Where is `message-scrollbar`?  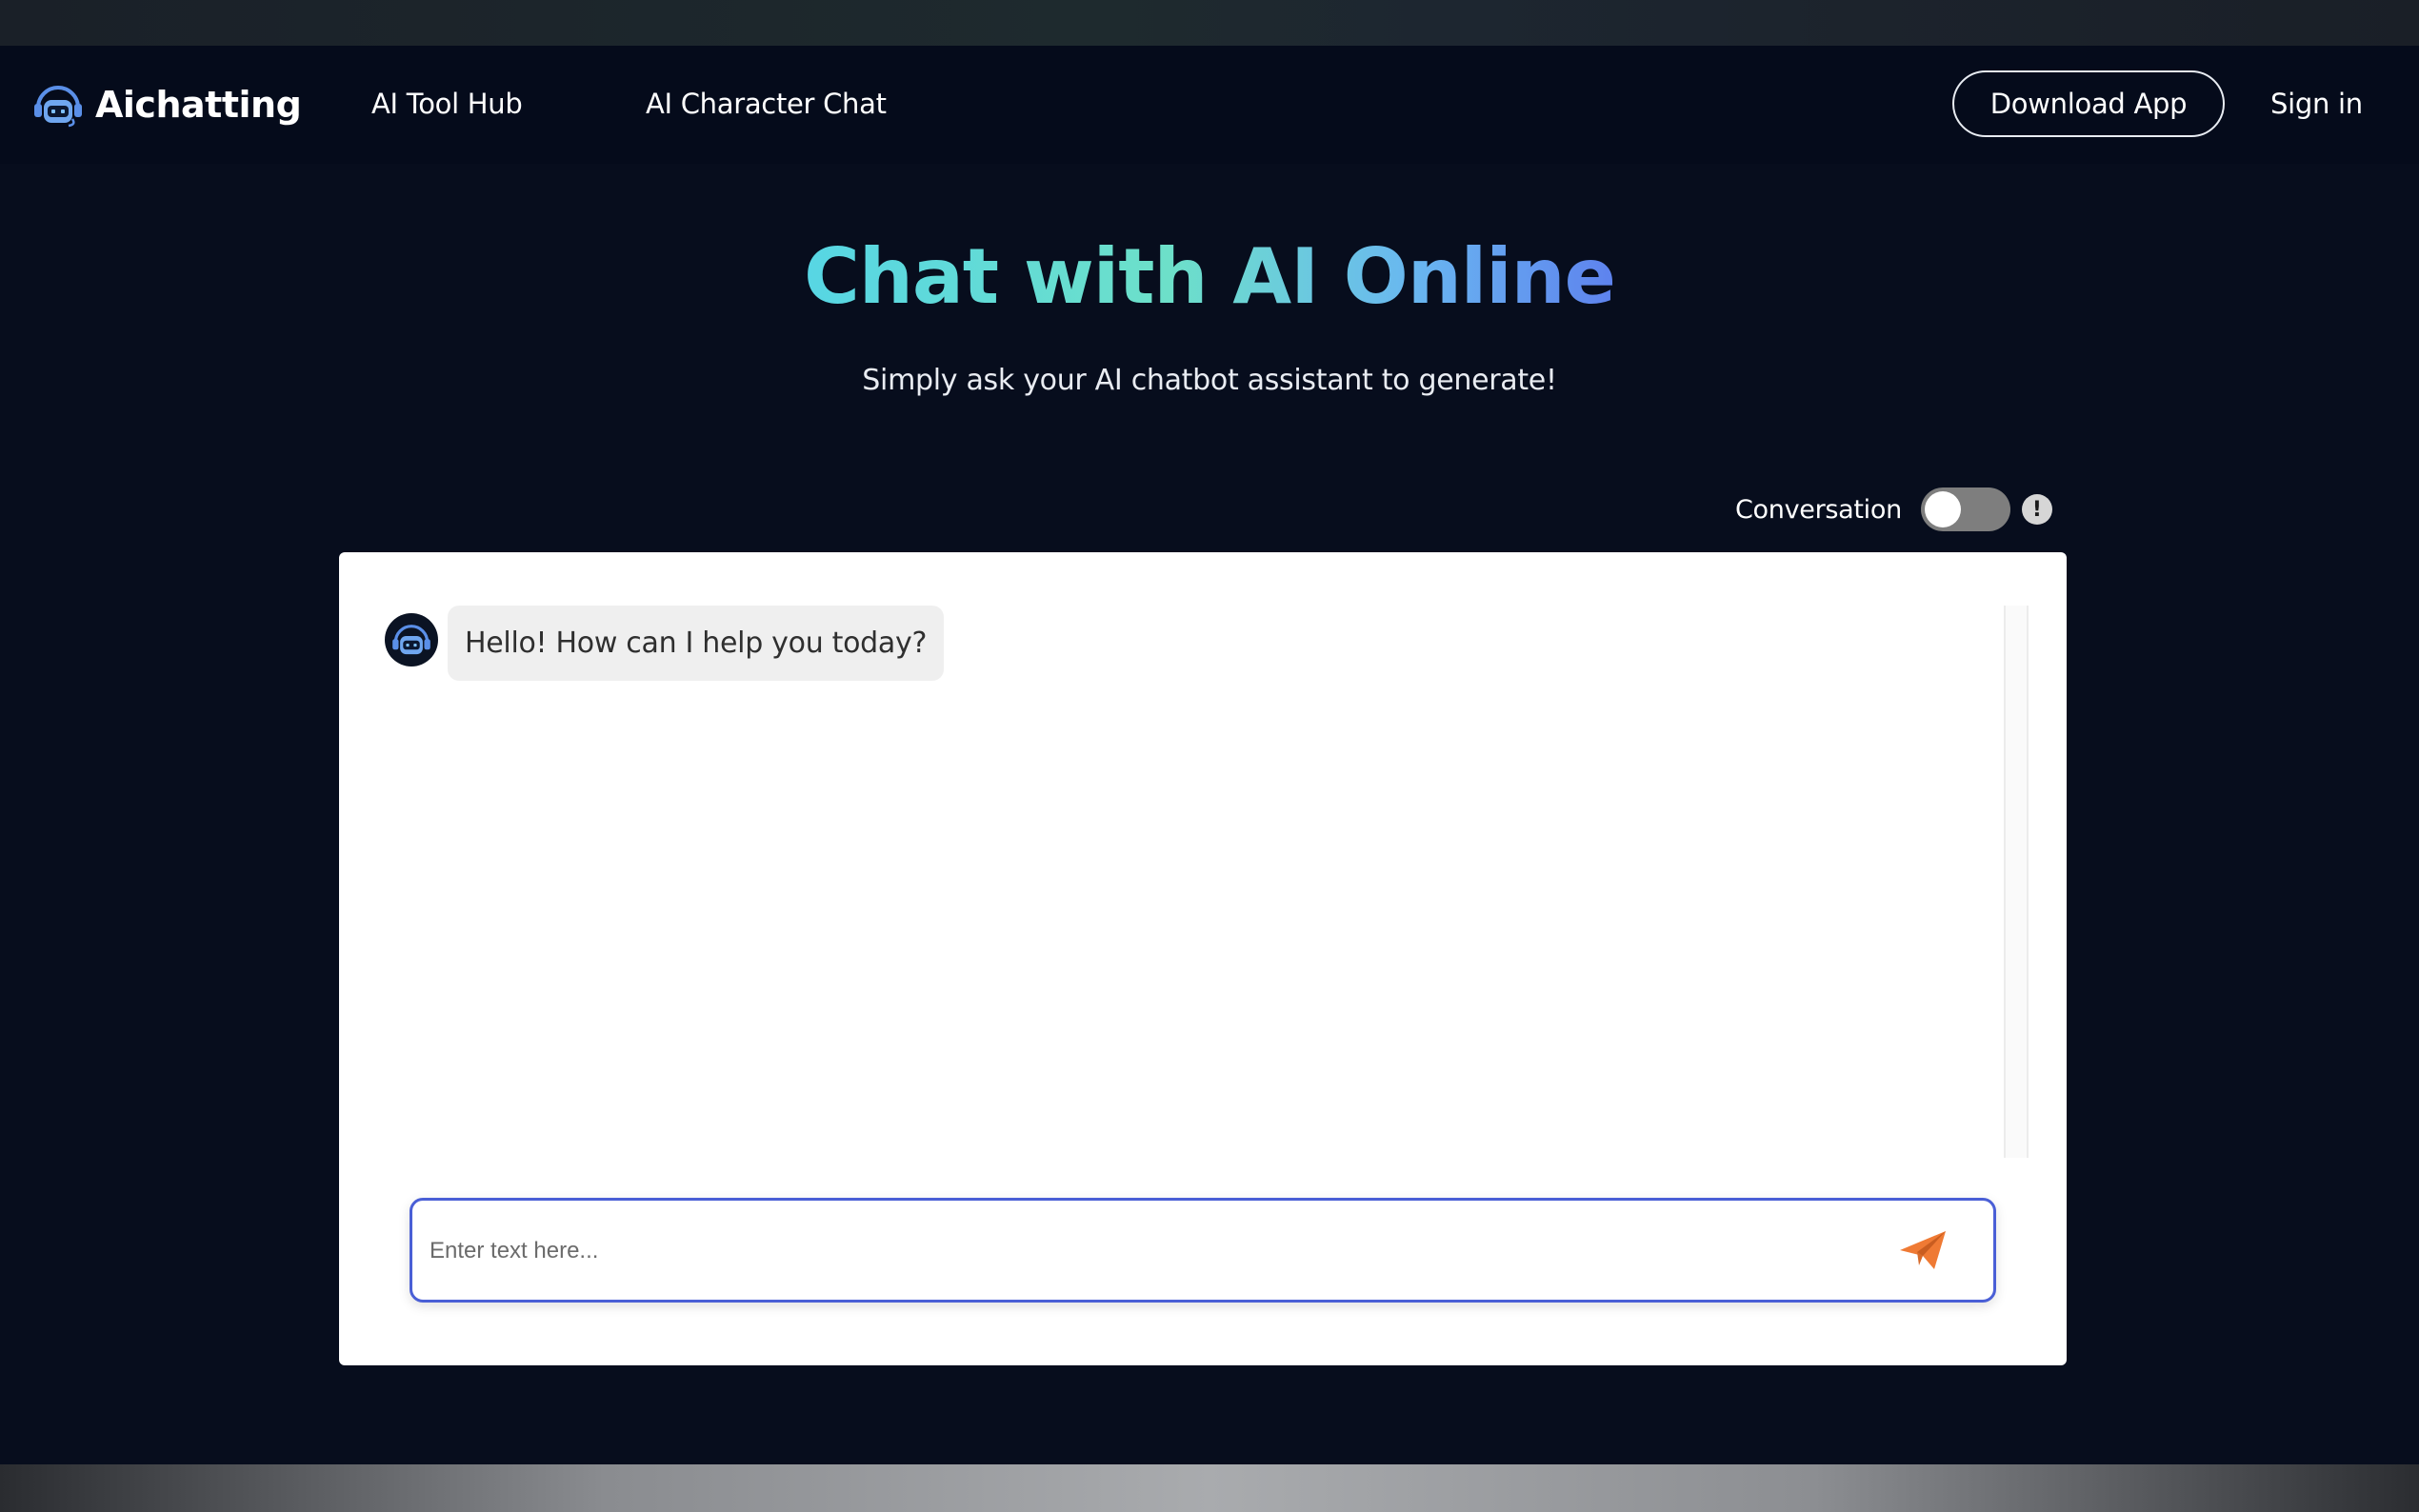 message-scrollbar is located at coordinates (2017, 882).